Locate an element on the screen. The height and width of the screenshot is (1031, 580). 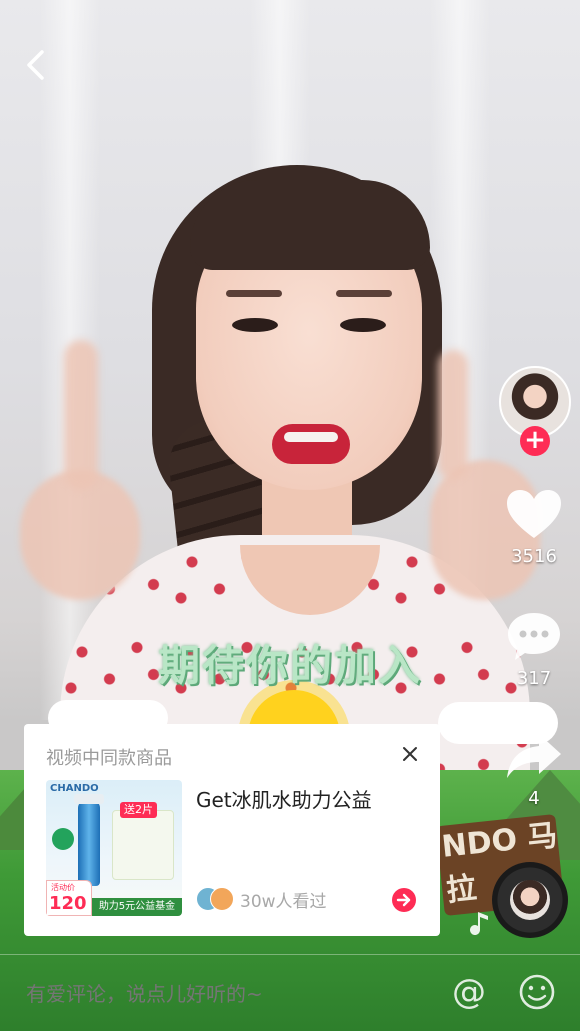
like-count: 3516 is located at coordinates (534, 556).